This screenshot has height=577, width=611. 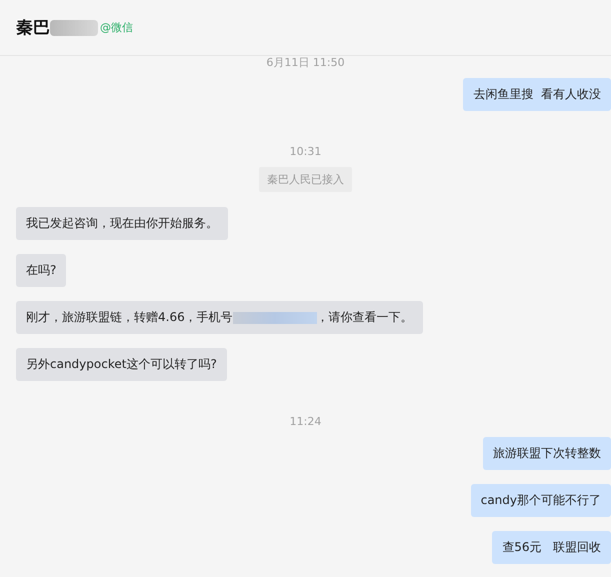 I want to click on timestamp: 10:31, so click(x=305, y=152).